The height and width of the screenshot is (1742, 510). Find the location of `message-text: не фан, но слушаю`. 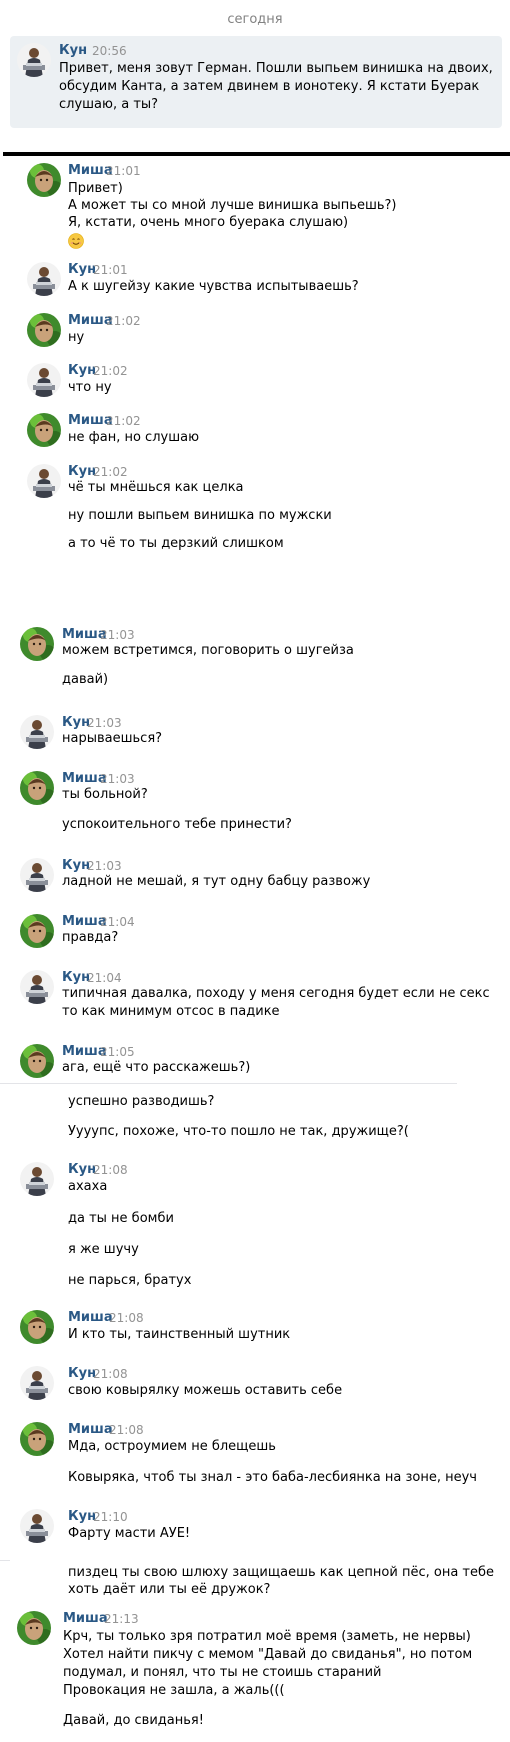

message-text: не фан, но слушаю is located at coordinates (134, 437).